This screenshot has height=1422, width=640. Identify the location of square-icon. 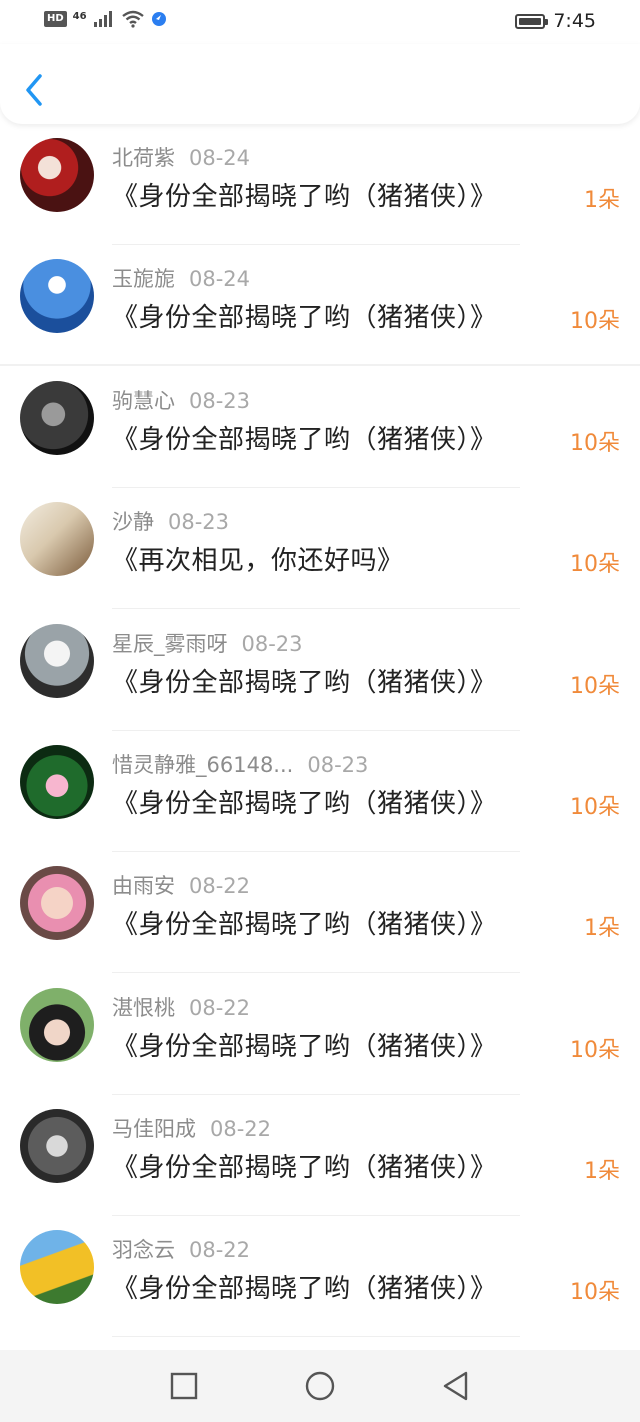
(184, 1386).